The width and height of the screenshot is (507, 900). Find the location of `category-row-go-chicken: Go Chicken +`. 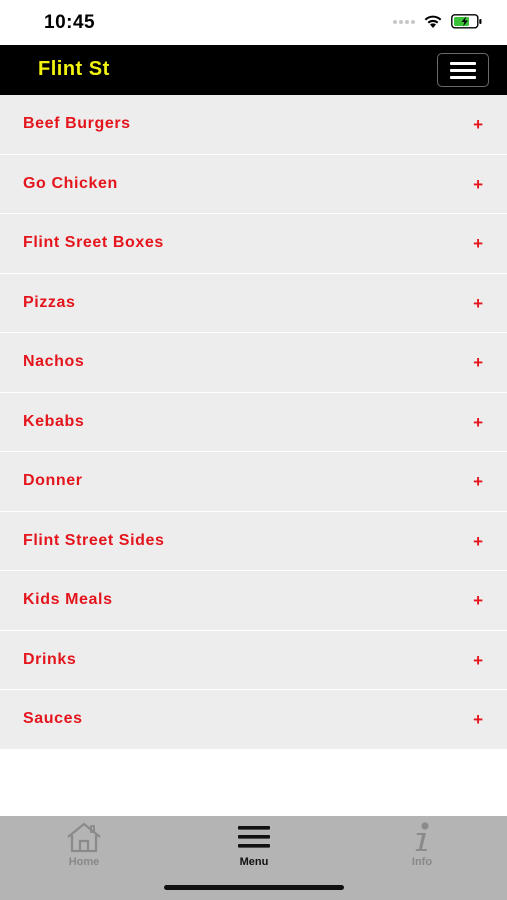

category-row-go-chicken: Go Chicken + is located at coordinates (253, 184).